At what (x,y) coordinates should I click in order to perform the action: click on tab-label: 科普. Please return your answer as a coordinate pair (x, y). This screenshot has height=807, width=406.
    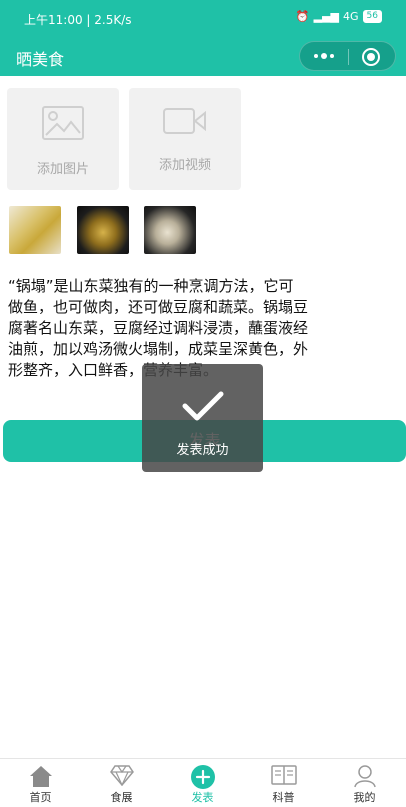
    Looking at the image, I should click on (283, 797).